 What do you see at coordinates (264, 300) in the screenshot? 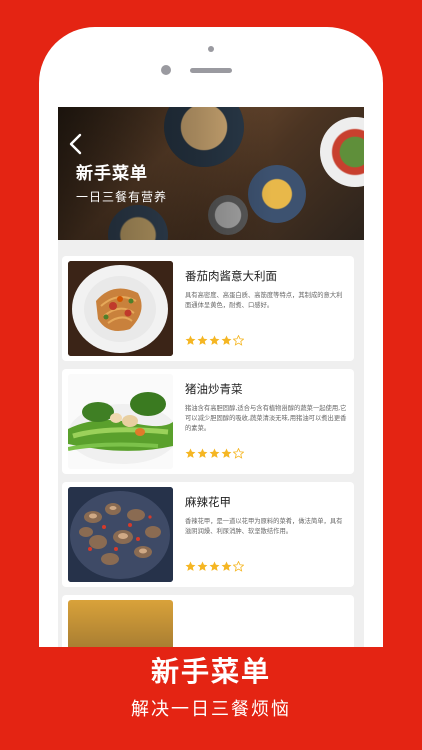
I see `recipe-description: 具有高密度、高蛋白质、高筋度等特点，其制成的意大利面通体呈黄色，耐煮、口感好。` at bounding box center [264, 300].